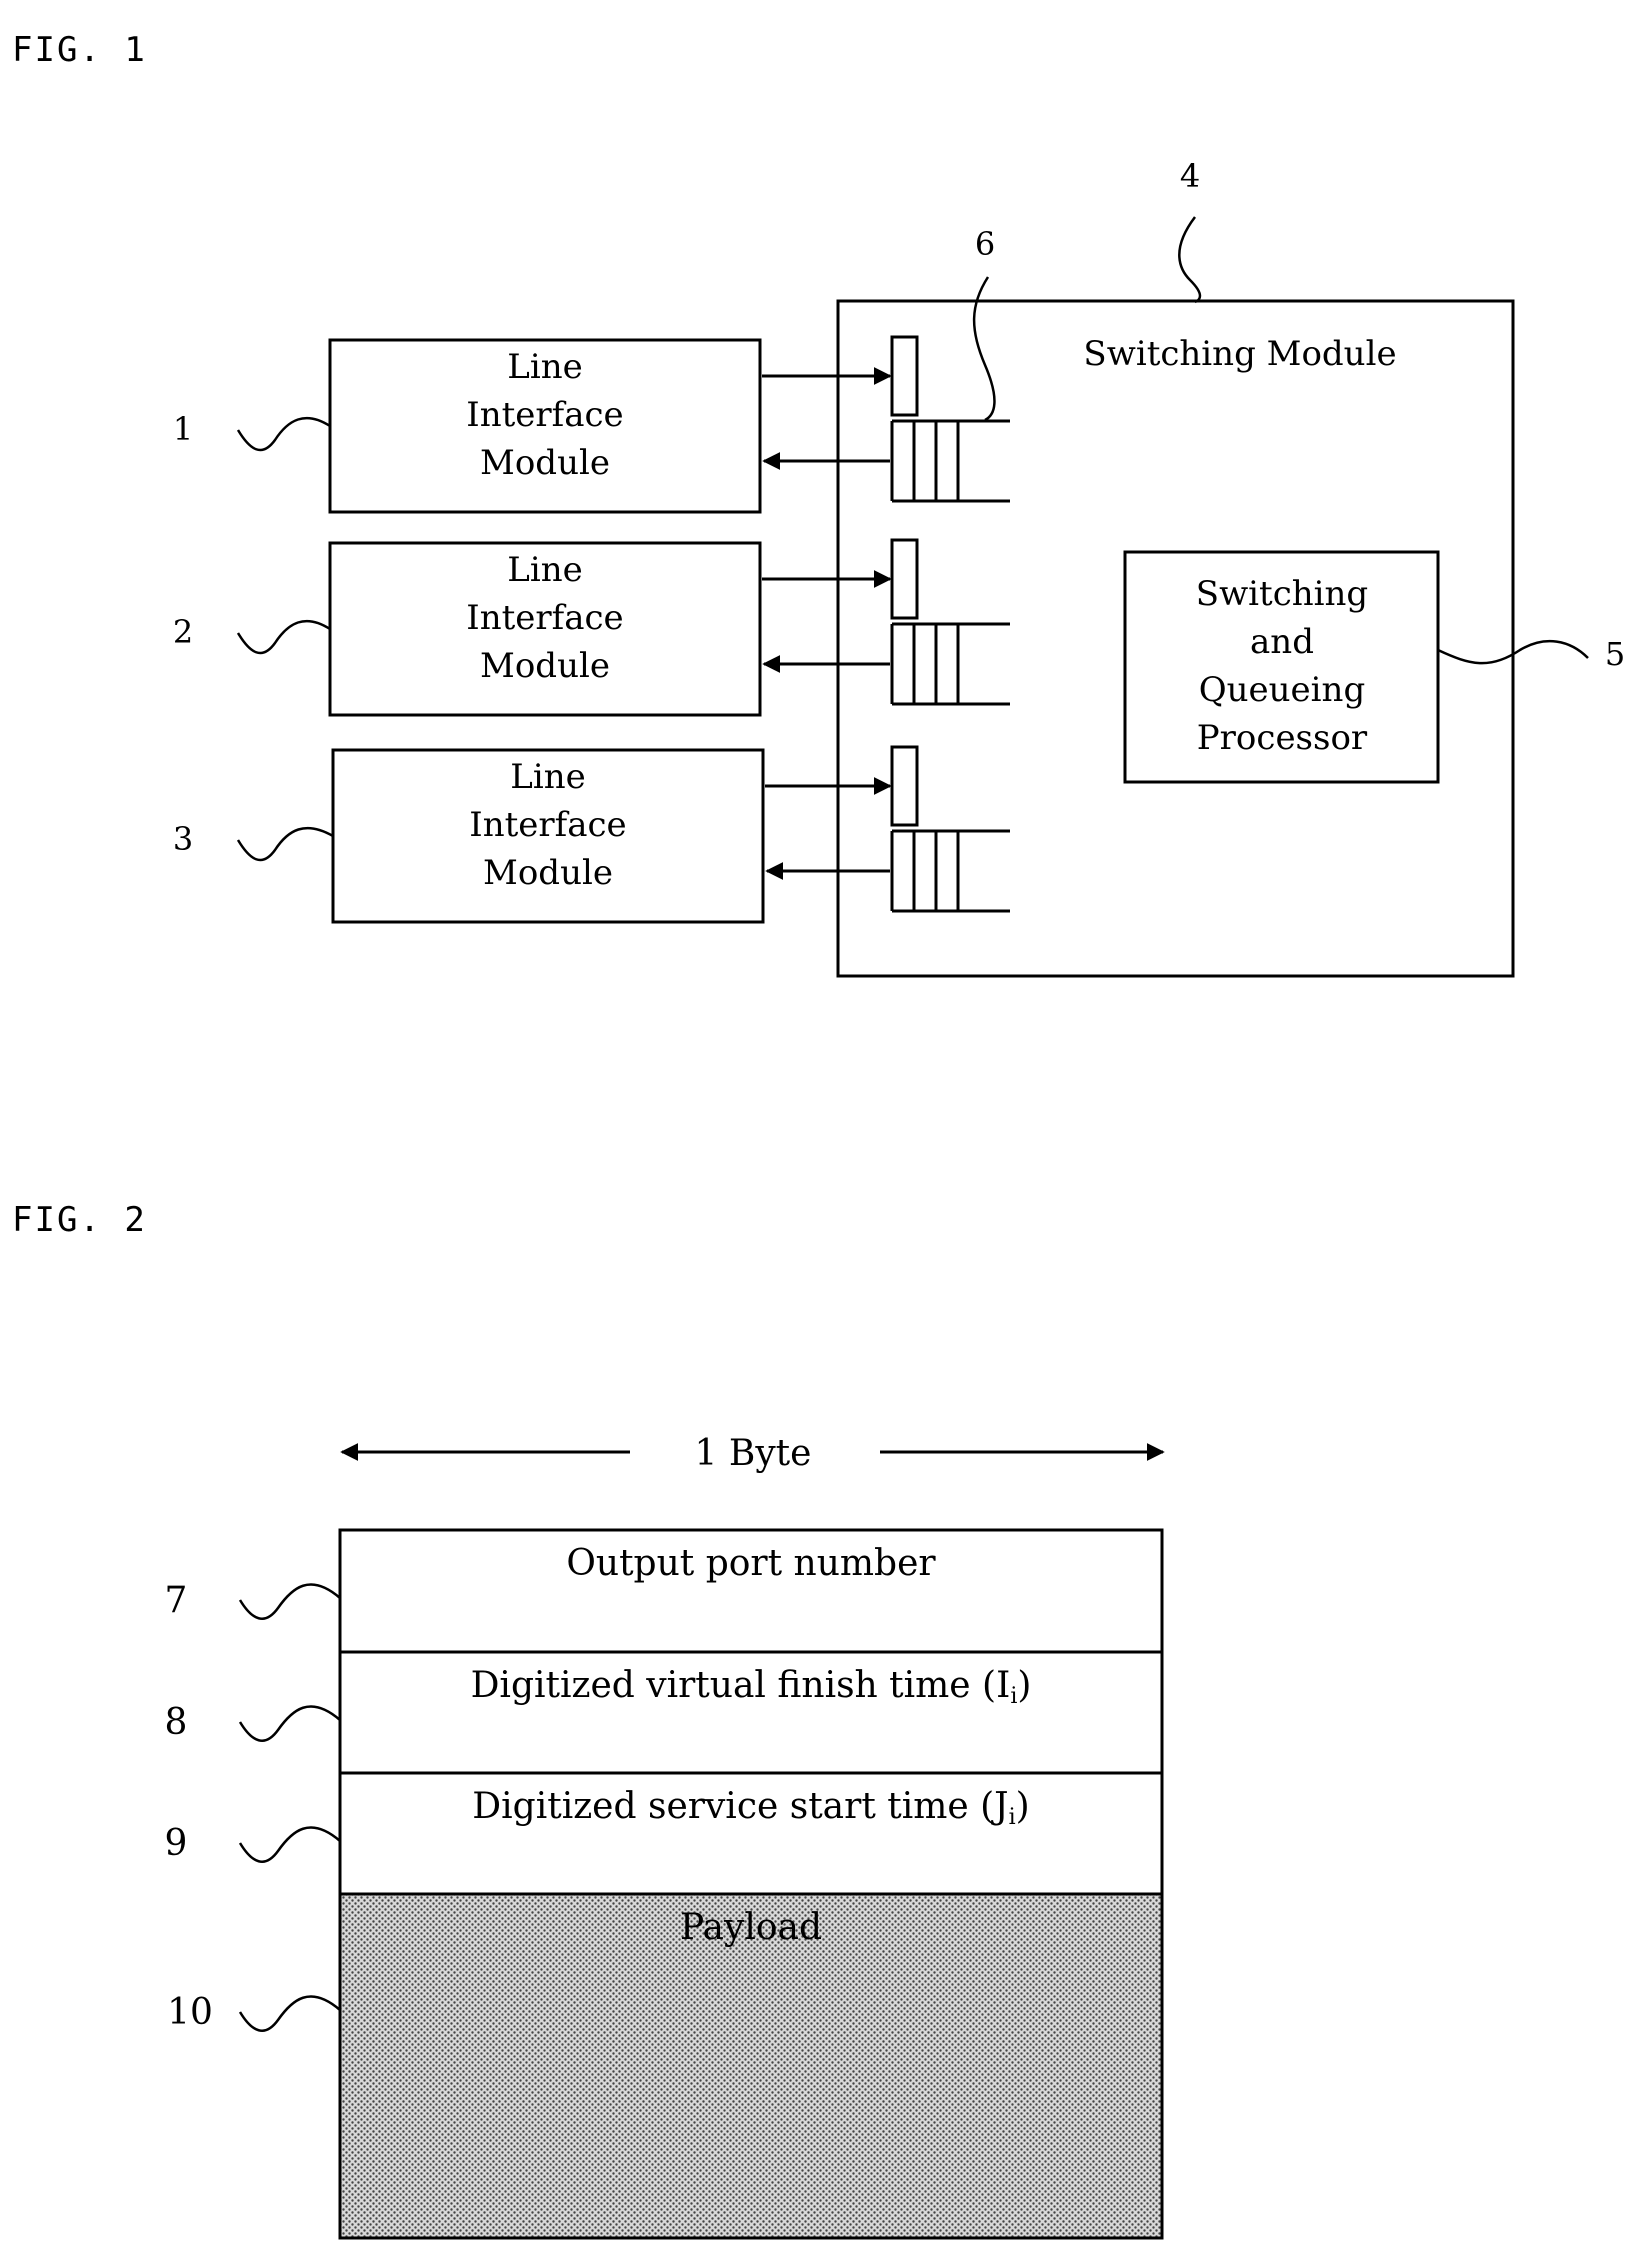 This screenshot has height=2246, width=1640. I want to click on line-interface-module-1: Line Interface Module 1, so click(591, 424).